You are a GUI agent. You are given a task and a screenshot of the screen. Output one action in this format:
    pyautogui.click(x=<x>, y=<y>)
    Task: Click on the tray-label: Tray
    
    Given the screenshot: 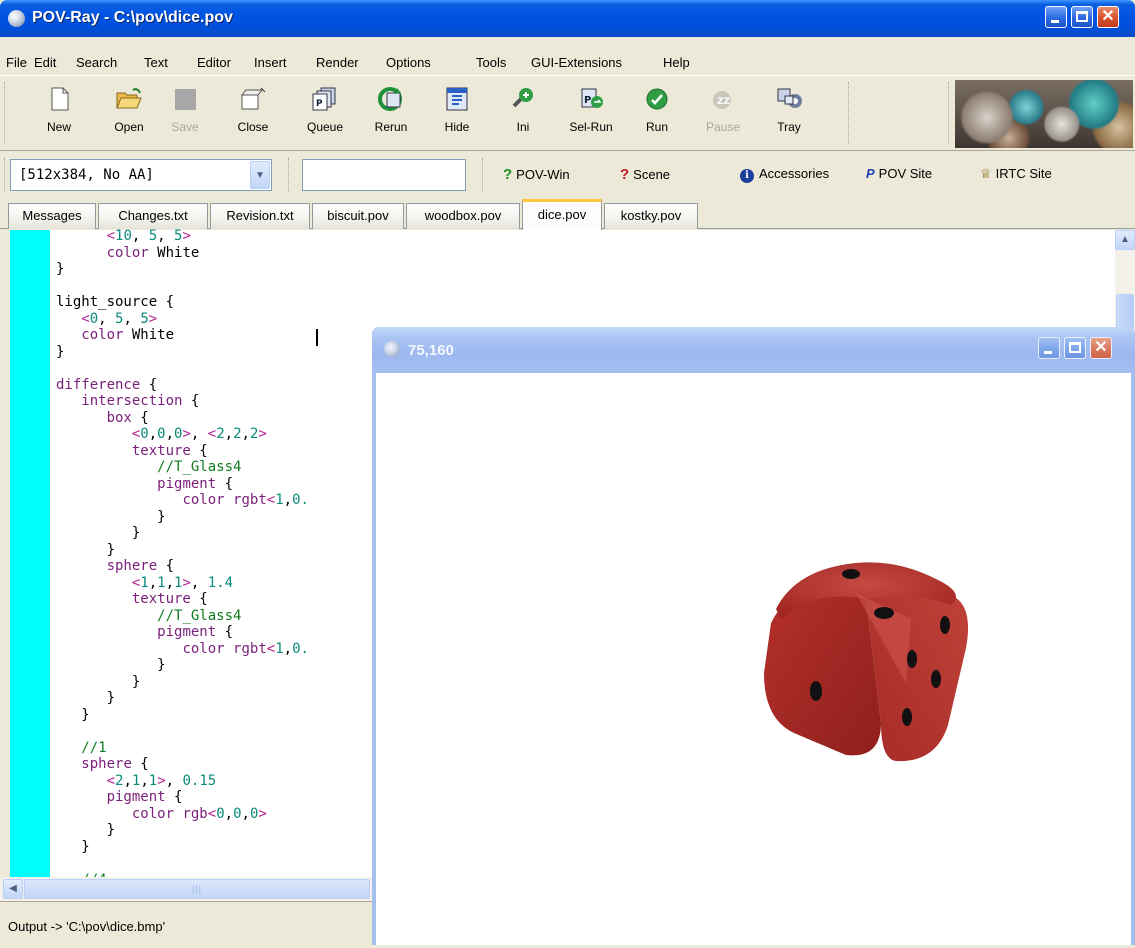 What is the action you would take?
    pyautogui.click(x=789, y=127)
    